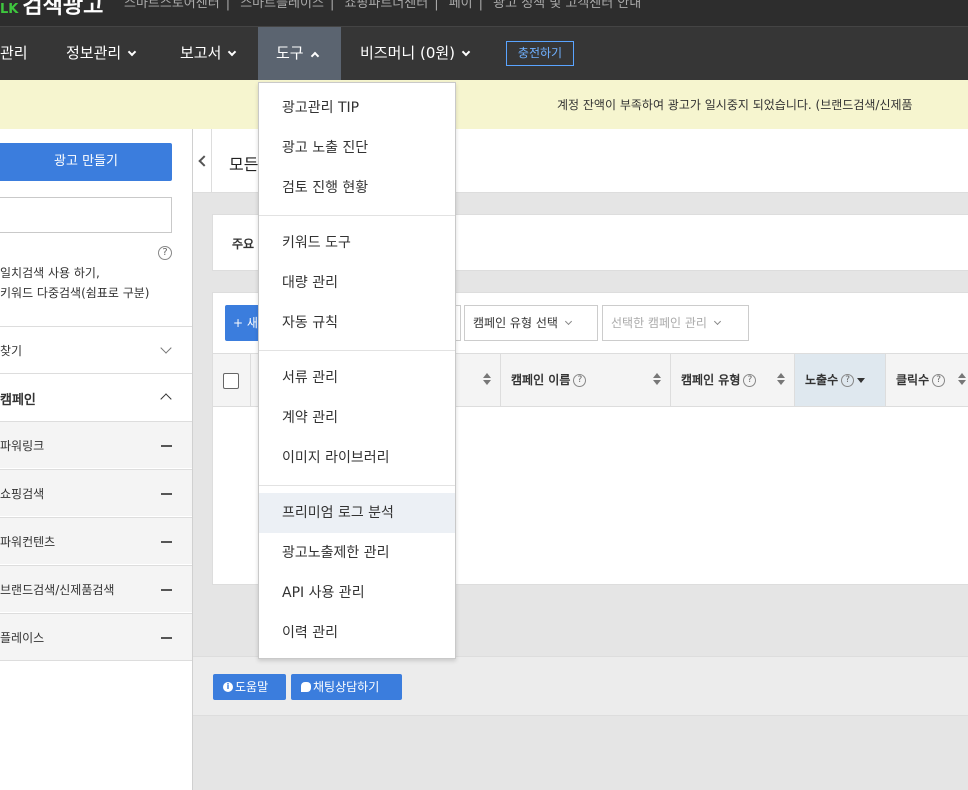 The width and height of the screenshot is (968, 790). Describe the element at coordinates (96, 396) in the screenshot. I see `sidebar-campaign-header: 캠페인` at that location.